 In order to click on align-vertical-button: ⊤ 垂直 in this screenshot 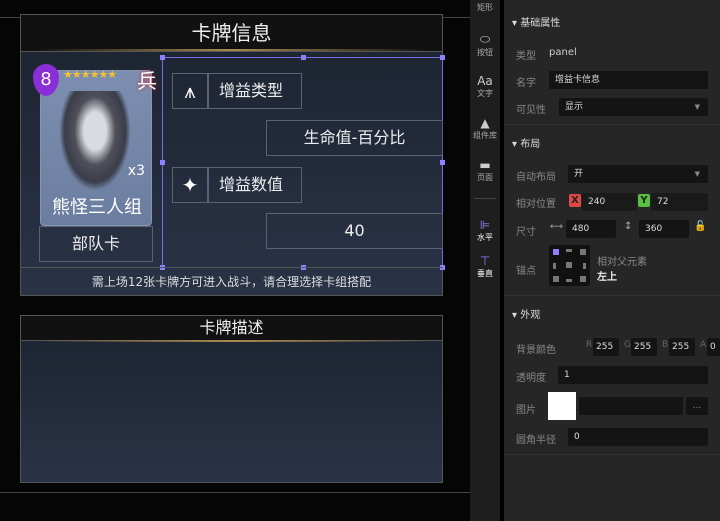, I will do `click(485, 266)`.